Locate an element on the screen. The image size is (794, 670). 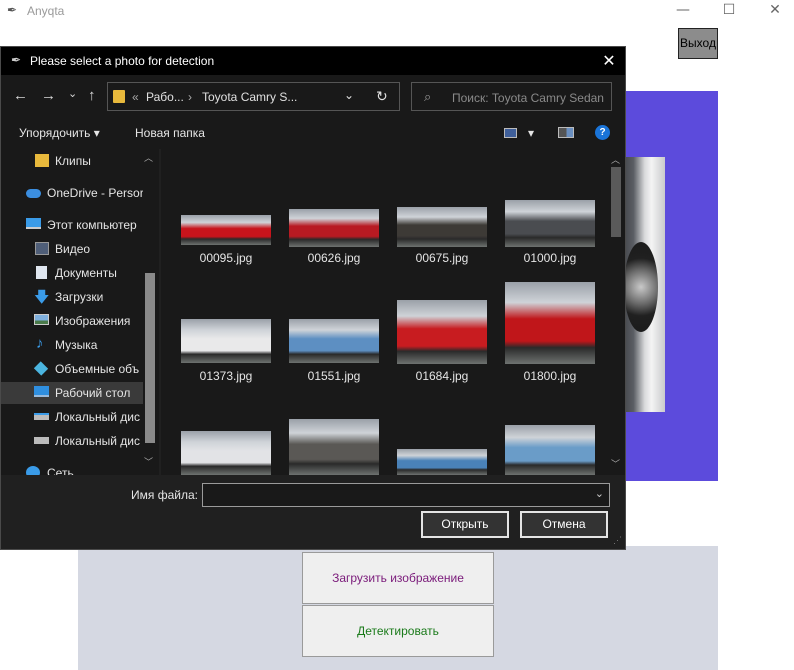
refresh-icon: ↻ is located at coordinates (382, 96).